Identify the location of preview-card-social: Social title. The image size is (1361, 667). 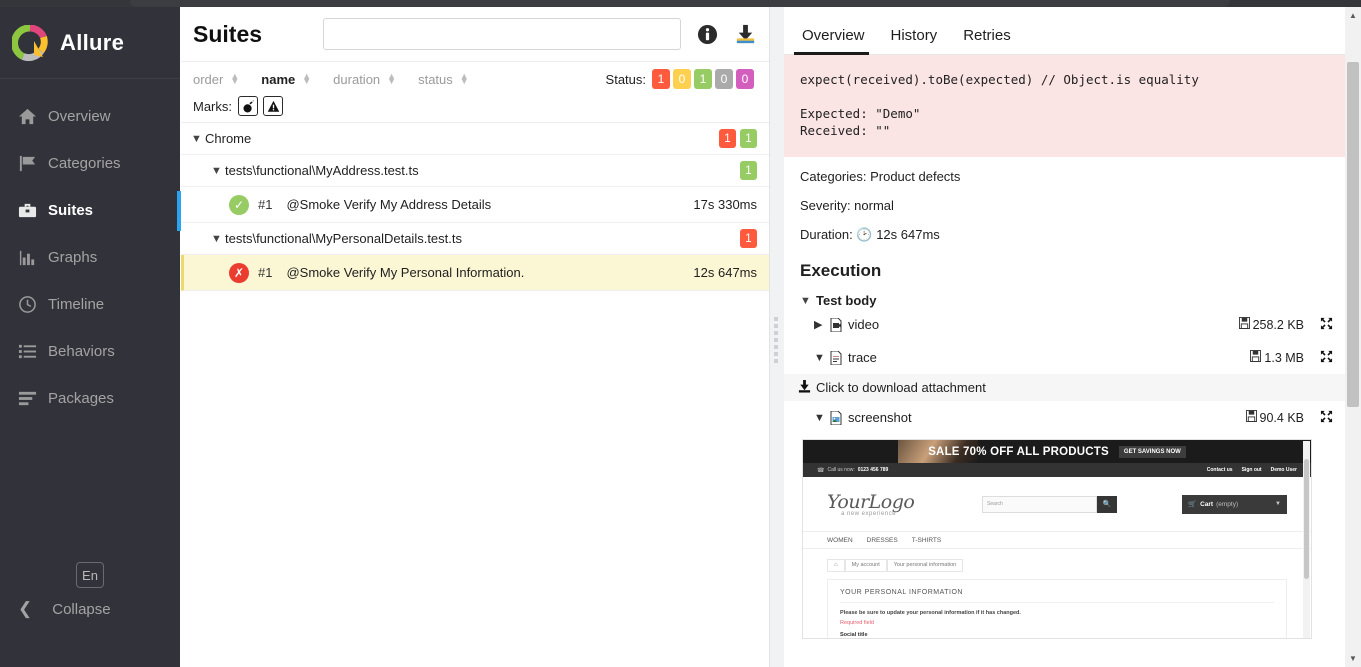
(854, 635).